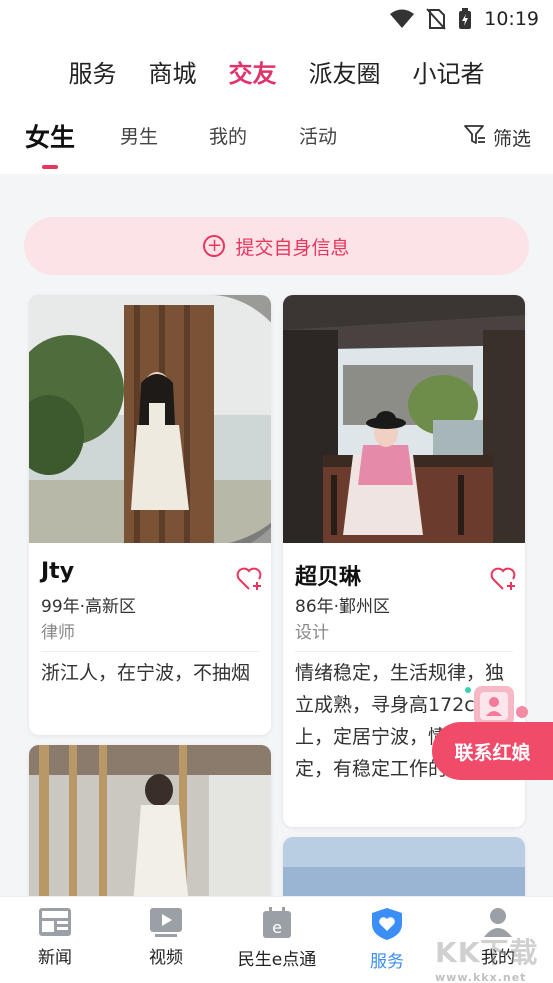 Image resolution: width=553 pixels, height=983 pixels. I want to click on calendar-e-icon: e, so click(277, 922).